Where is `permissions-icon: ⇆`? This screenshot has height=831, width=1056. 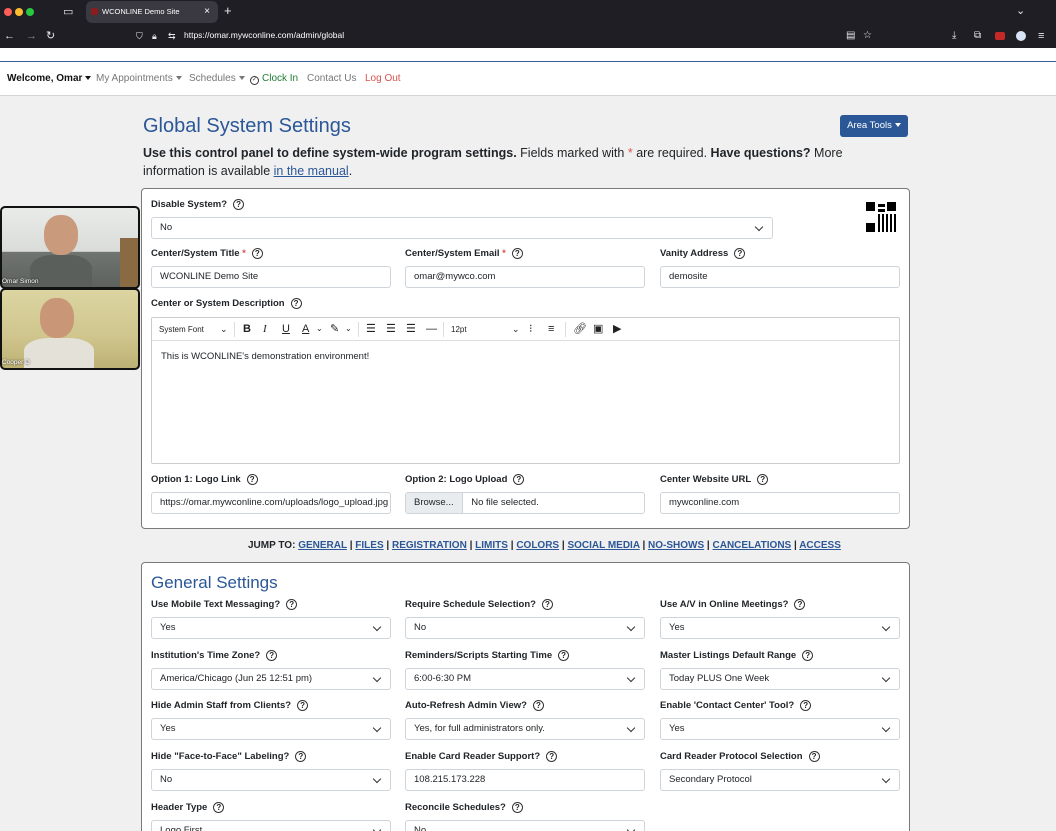
permissions-icon: ⇆ is located at coordinates (172, 36).